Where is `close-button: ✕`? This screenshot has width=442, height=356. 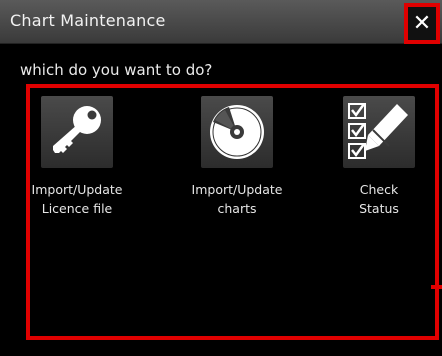
close-button: ✕ is located at coordinates (422, 23).